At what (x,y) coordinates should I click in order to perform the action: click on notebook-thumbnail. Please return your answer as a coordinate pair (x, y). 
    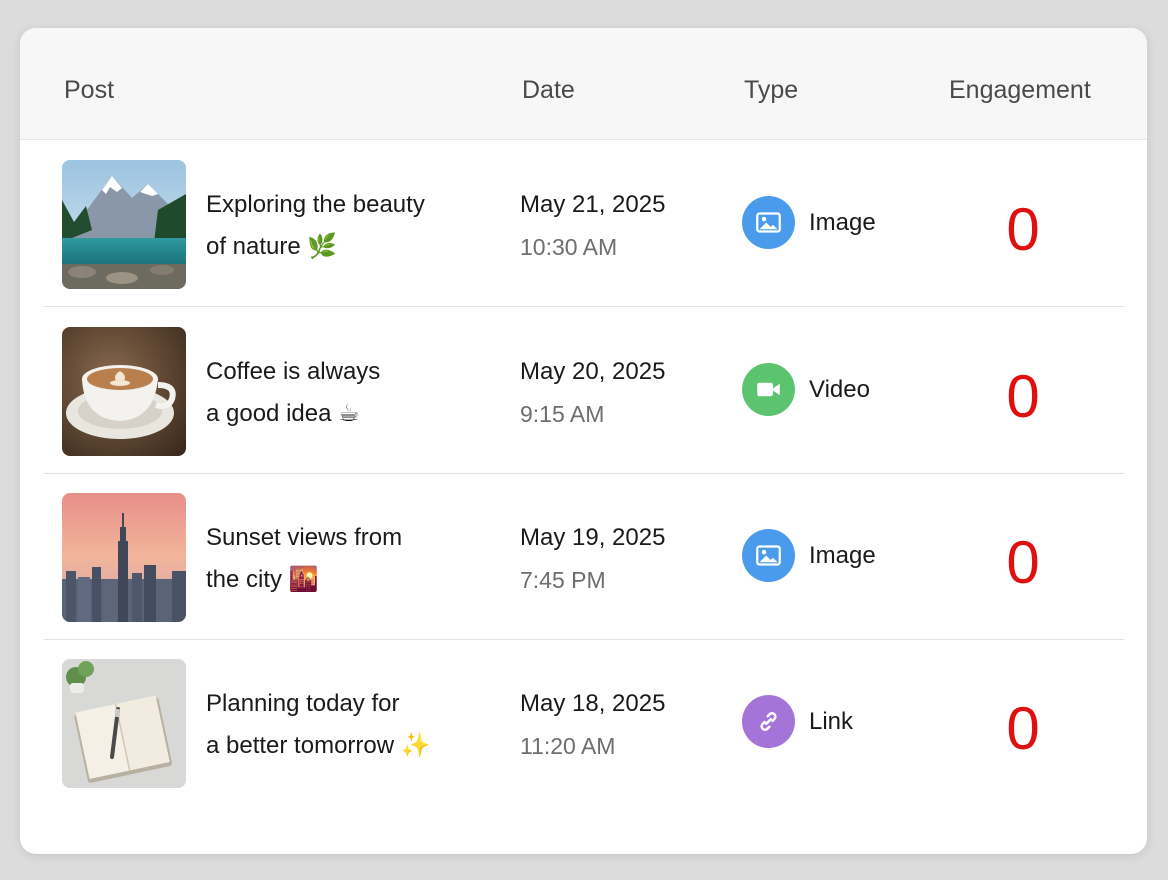
    Looking at the image, I should click on (124, 723).